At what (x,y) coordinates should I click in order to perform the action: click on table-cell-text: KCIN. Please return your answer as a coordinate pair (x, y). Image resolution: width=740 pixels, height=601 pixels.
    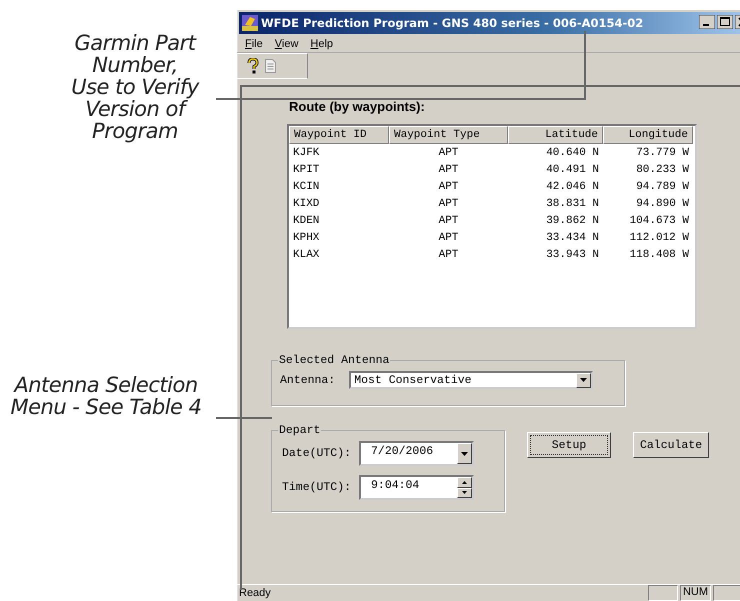
    Looking at the image, I should click on (306, 186).